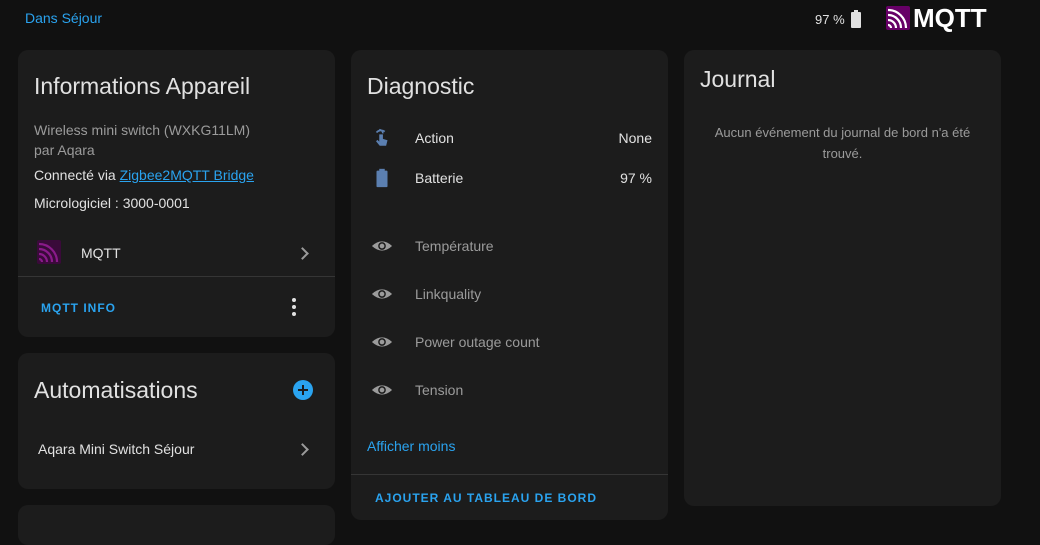 This screenshot has width=1040, height=545. Describe the element at coordinates (635, 138) in the screenshot. I see `entity-value: None` at that location.